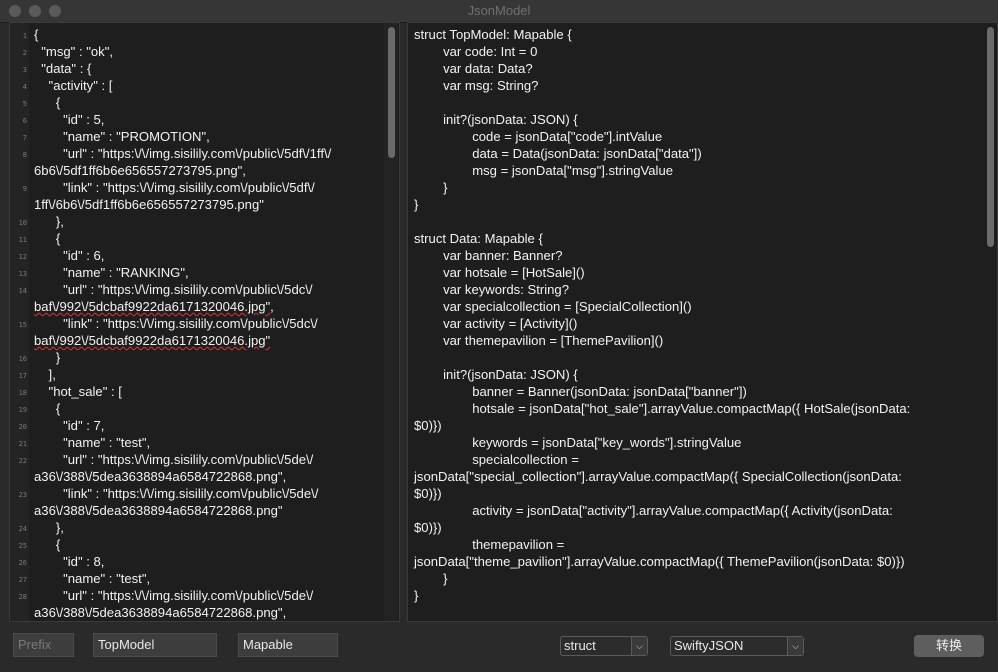 The width and height of the screenshot is (998, 672). What do you see at coordinates (544, 170) in the screenshot?
I see `swift-line: msg = jsonData["msg"].stringValue` at bounding box center [544, 170].